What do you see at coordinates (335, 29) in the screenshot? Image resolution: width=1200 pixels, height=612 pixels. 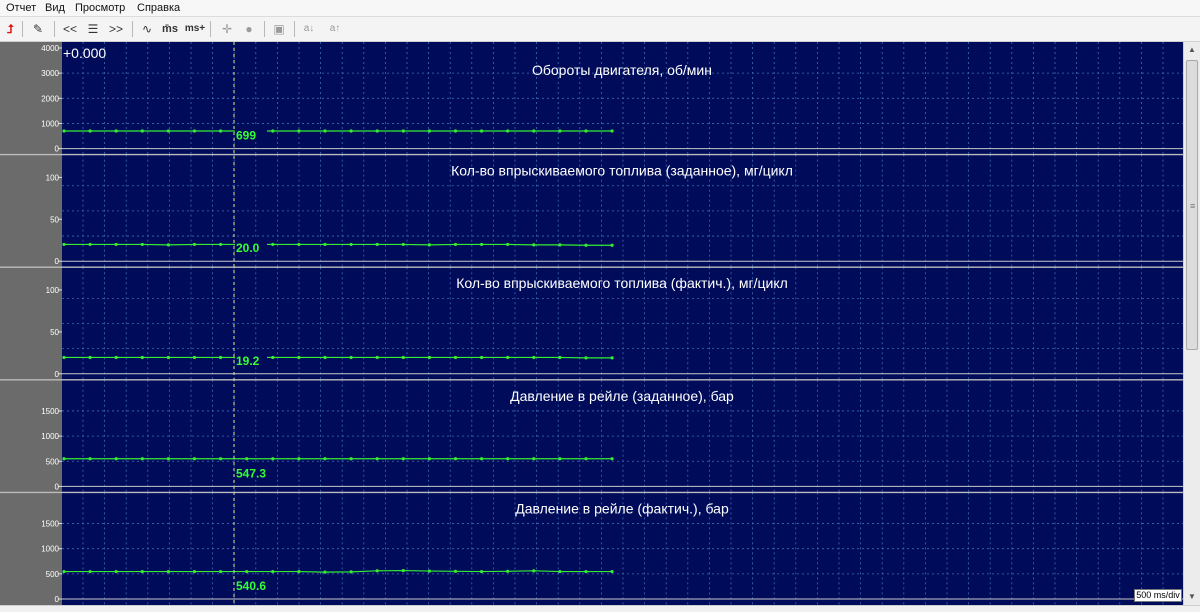 I see `a-up-icon: a↑` at bounding box center [335, 29].